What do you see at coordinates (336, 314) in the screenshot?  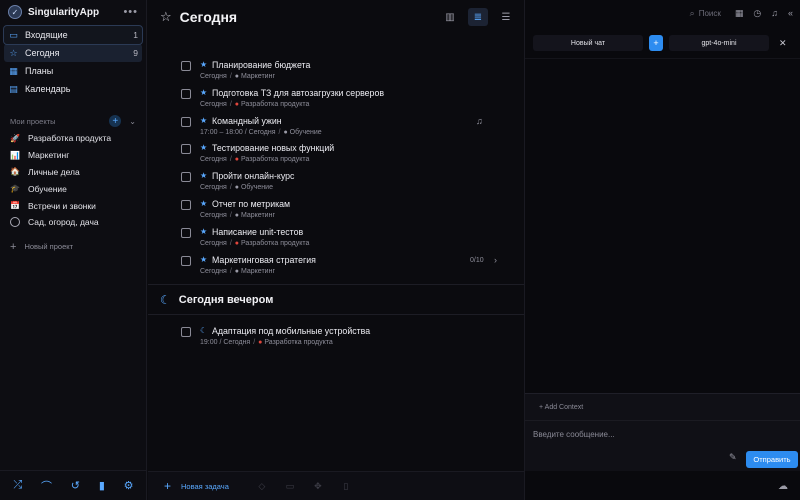 I see `section-divider` at bounding box center [336, 314].